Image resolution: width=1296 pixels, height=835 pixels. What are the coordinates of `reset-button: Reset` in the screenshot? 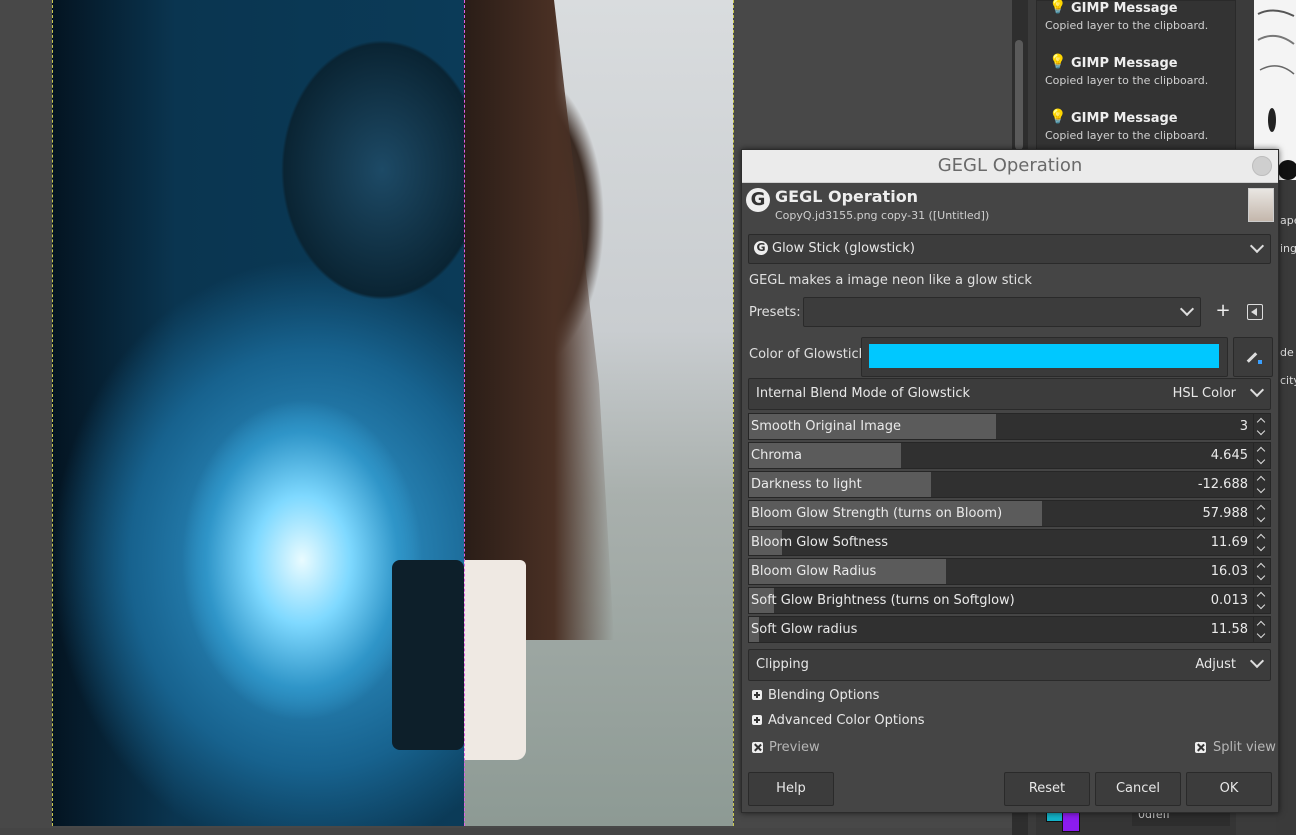 It's located at (1047, 789).